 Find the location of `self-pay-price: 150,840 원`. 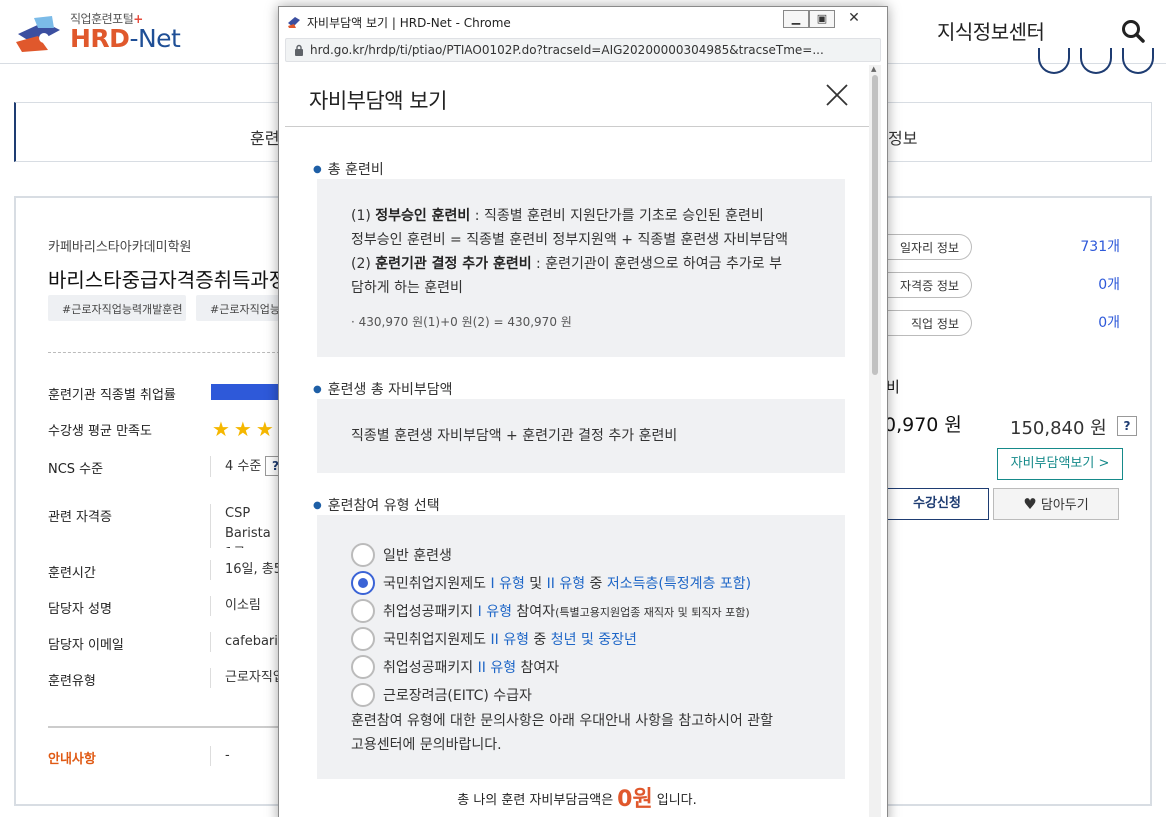

self-pay-price: 150,840 원 is located at coordinates (1058, 428).